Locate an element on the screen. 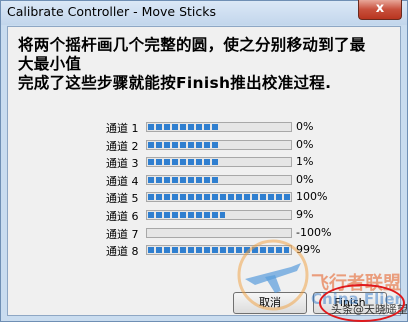 This screenshot has width=408, height=322. window-title: Calibrate Controller - Move Sticks is located at coordinates (112, 11).